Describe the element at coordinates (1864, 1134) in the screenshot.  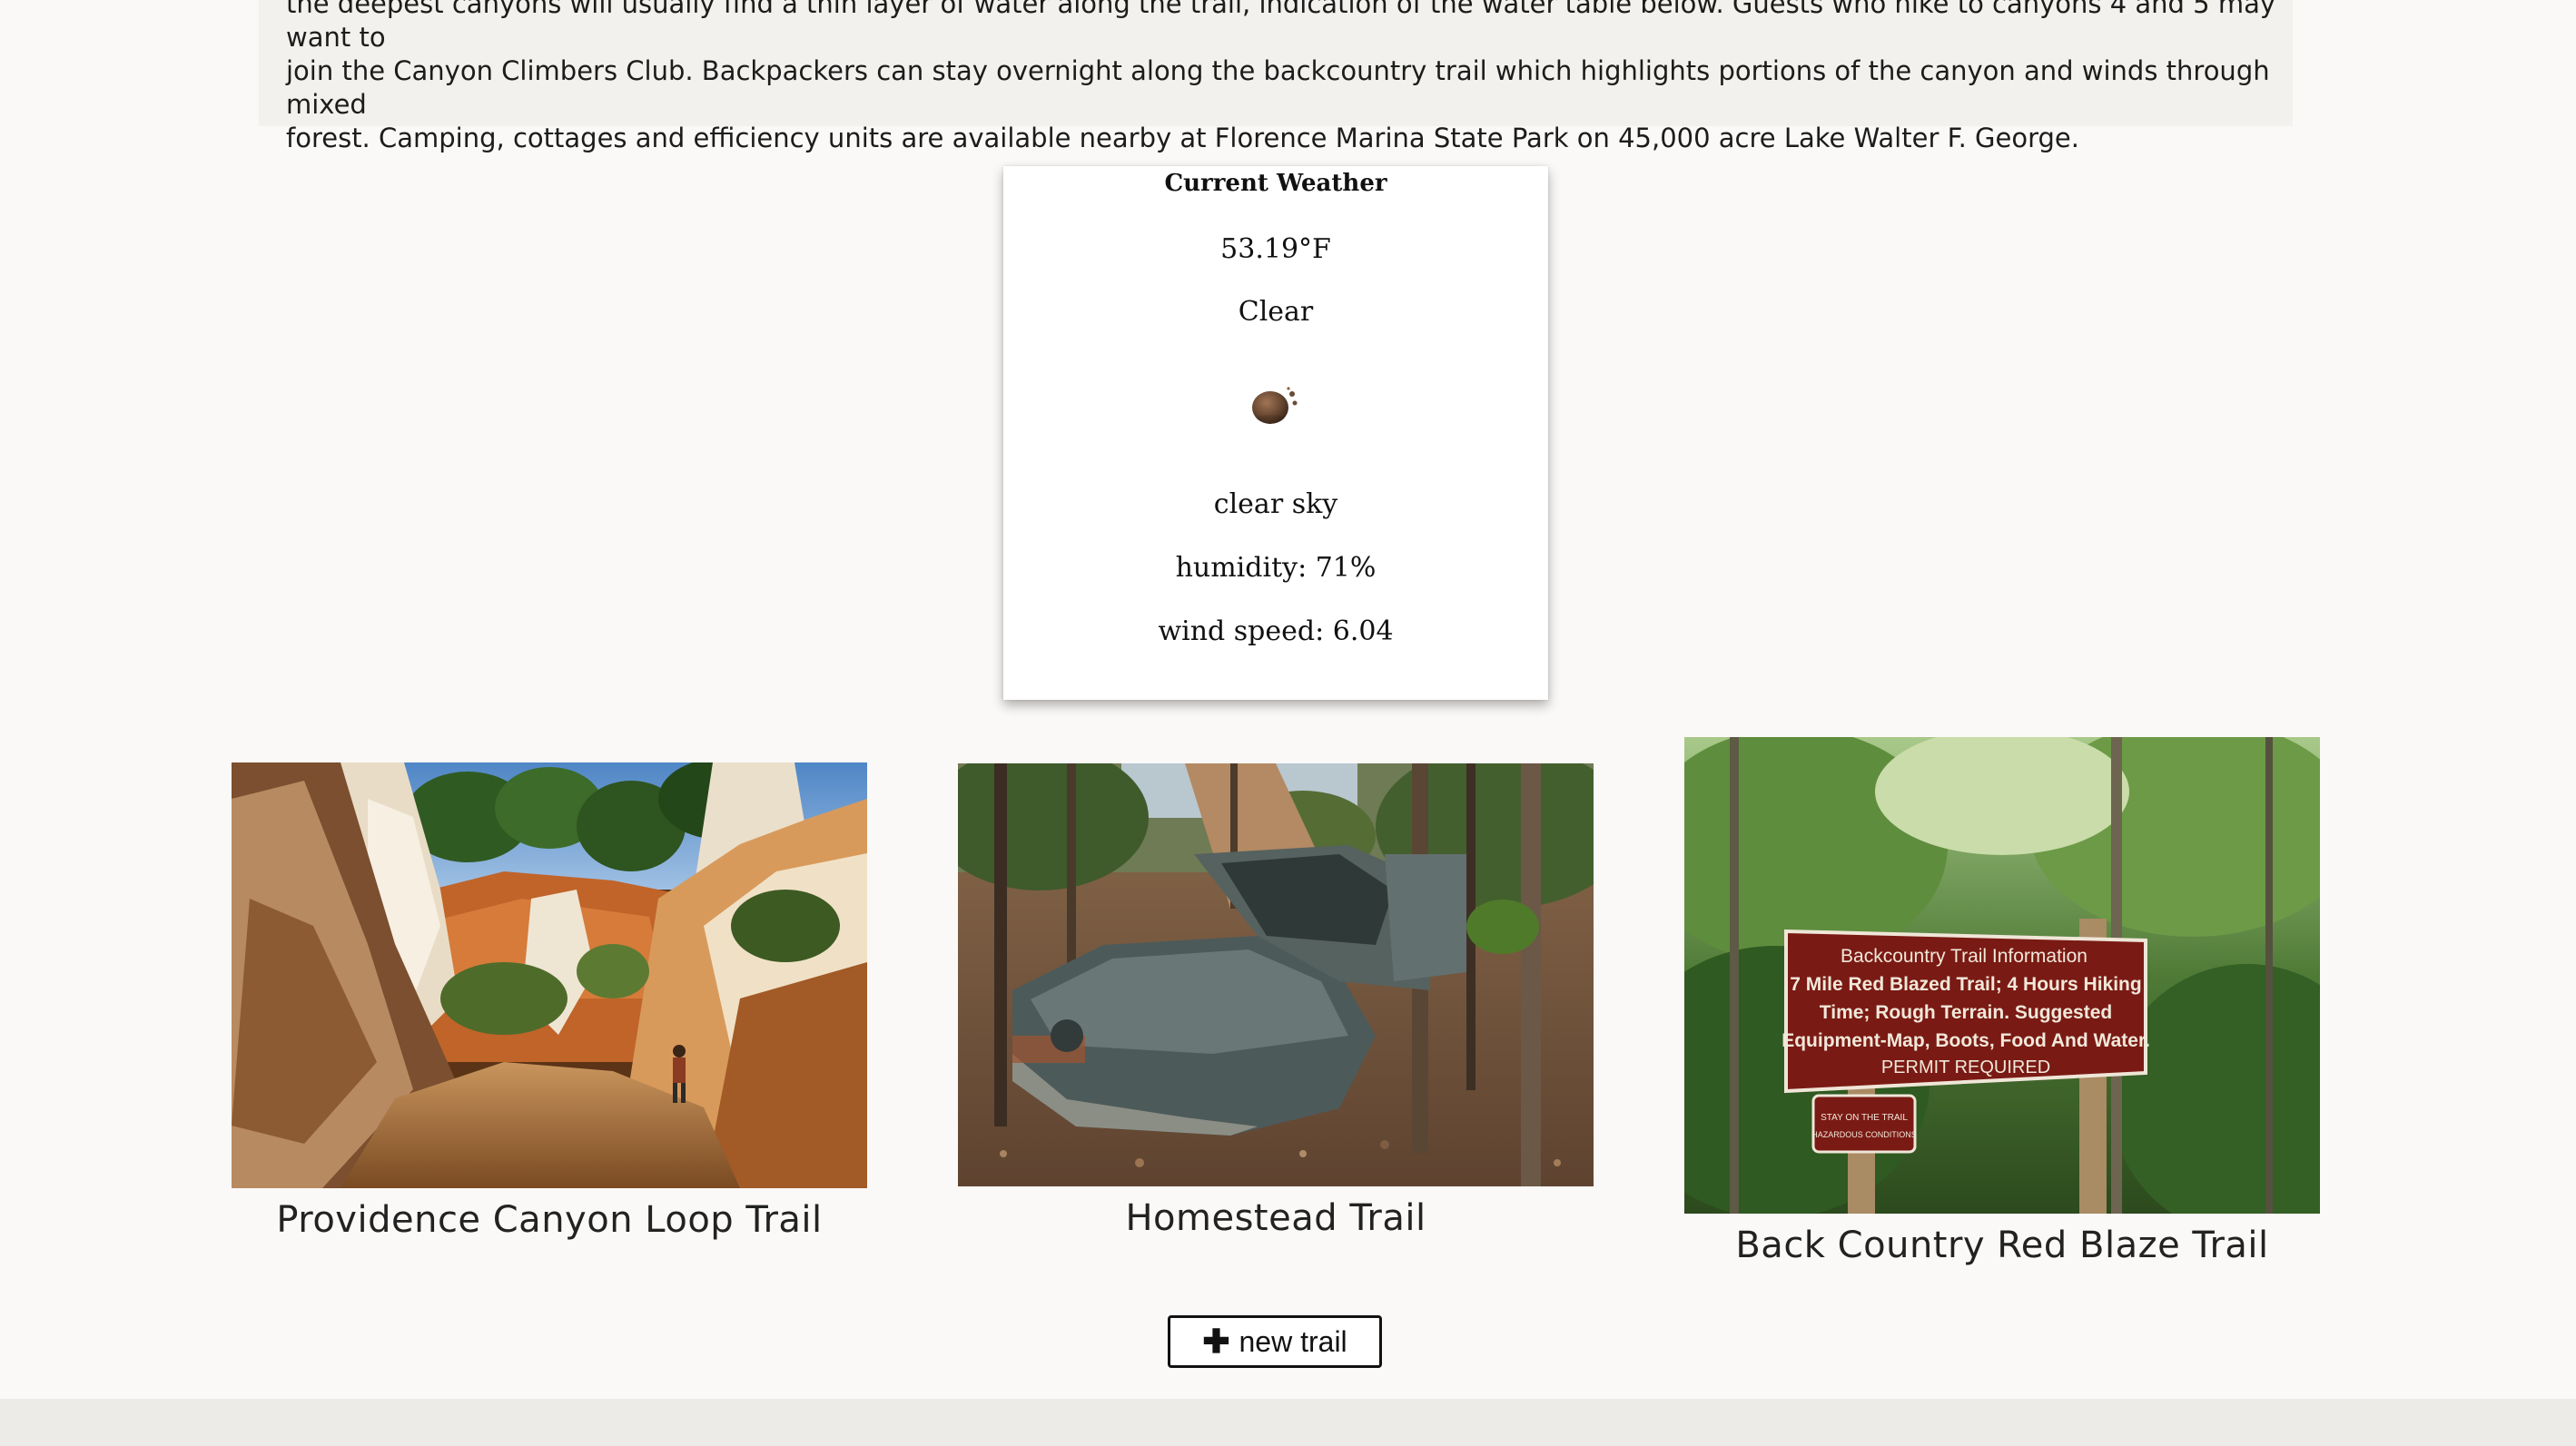
I see `small-sign-line-2: HAZARDOUS CONDITIONS` at that location.